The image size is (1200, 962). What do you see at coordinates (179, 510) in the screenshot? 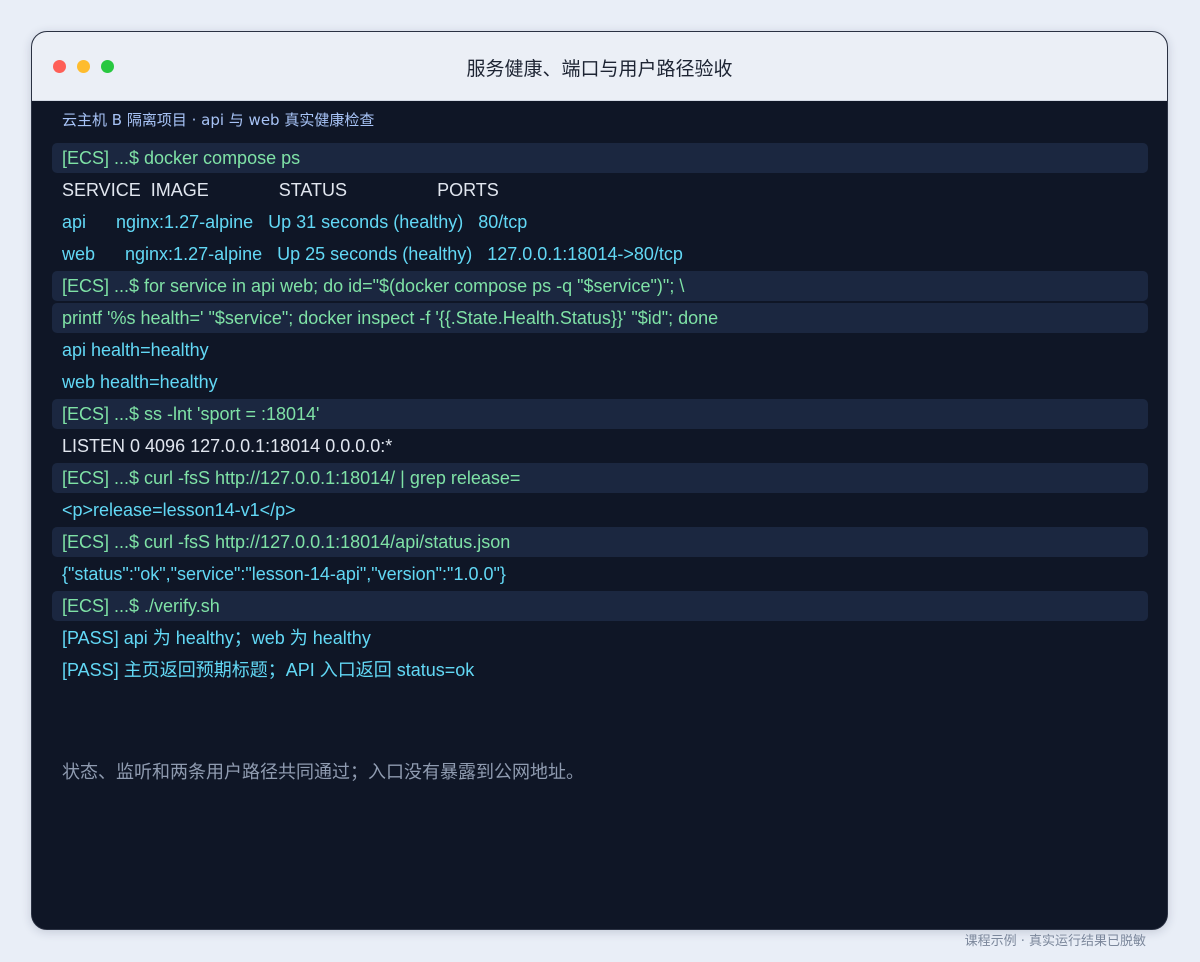
I see `output-line: <p>release=lesson14-v1</p>` at bounding box center [179, 510].